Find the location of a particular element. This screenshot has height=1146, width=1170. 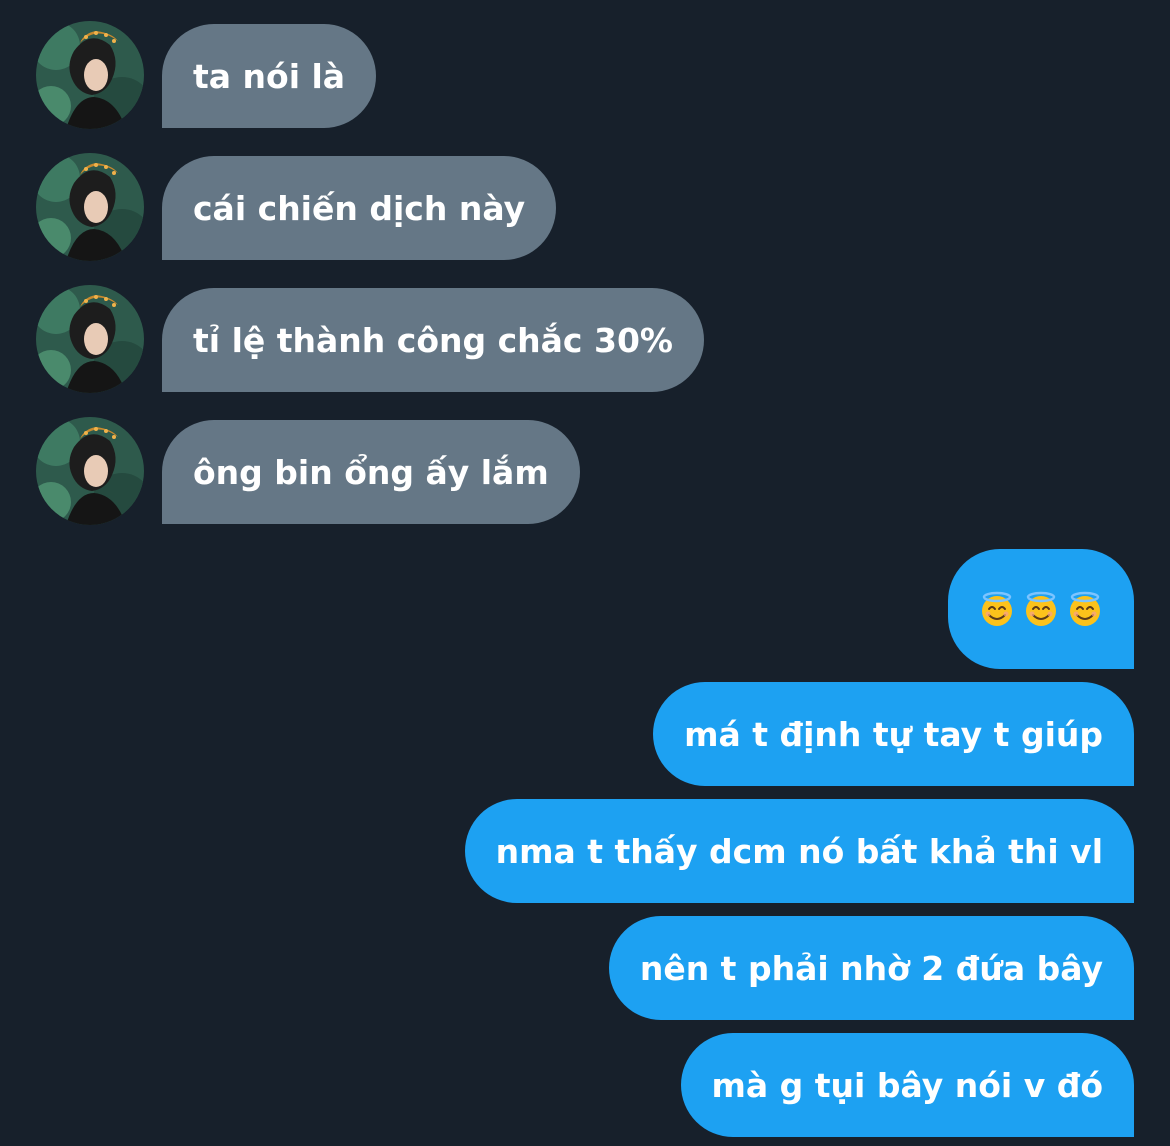

message-text: má t định tự tay t giúp is located at coordinates (893, 734).